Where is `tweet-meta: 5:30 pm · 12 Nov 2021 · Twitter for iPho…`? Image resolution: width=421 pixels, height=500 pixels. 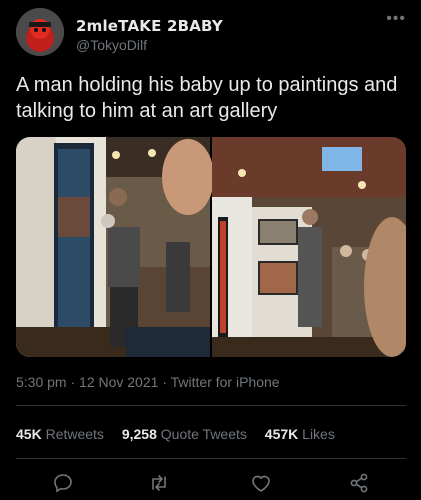
tweet-meta: 5:30 pm · 12 Nov 2021 · Twitter for iPho… is located at coordinates (148, 382).